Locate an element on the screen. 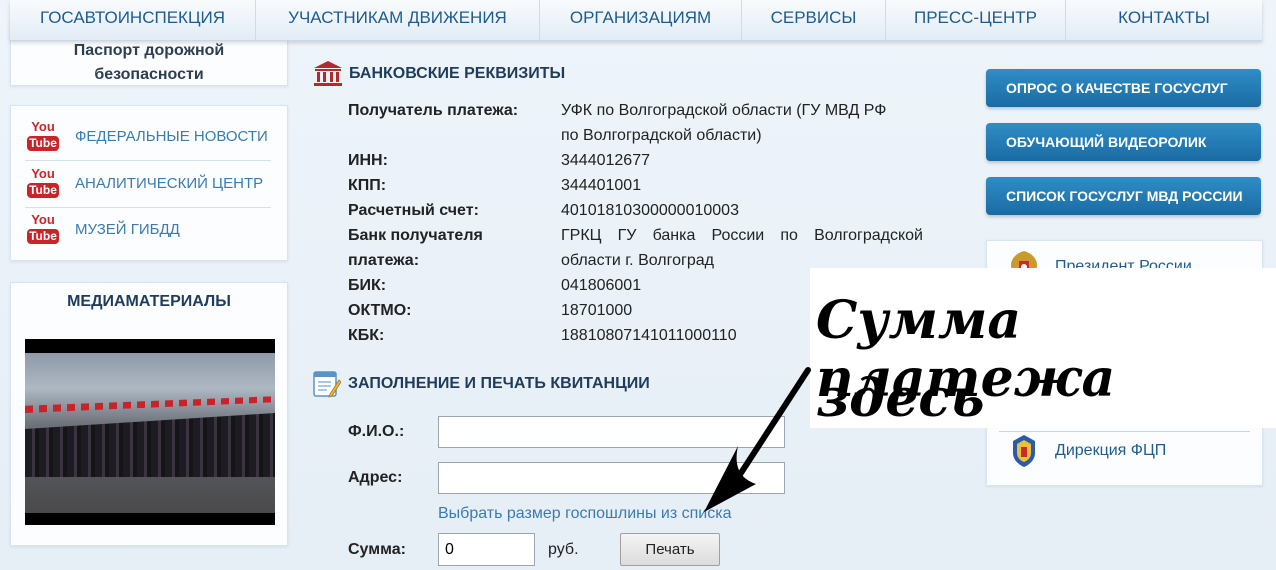 The image size is (1276, 570). bik-value: 041806001 is located at coordinates (601, 285).